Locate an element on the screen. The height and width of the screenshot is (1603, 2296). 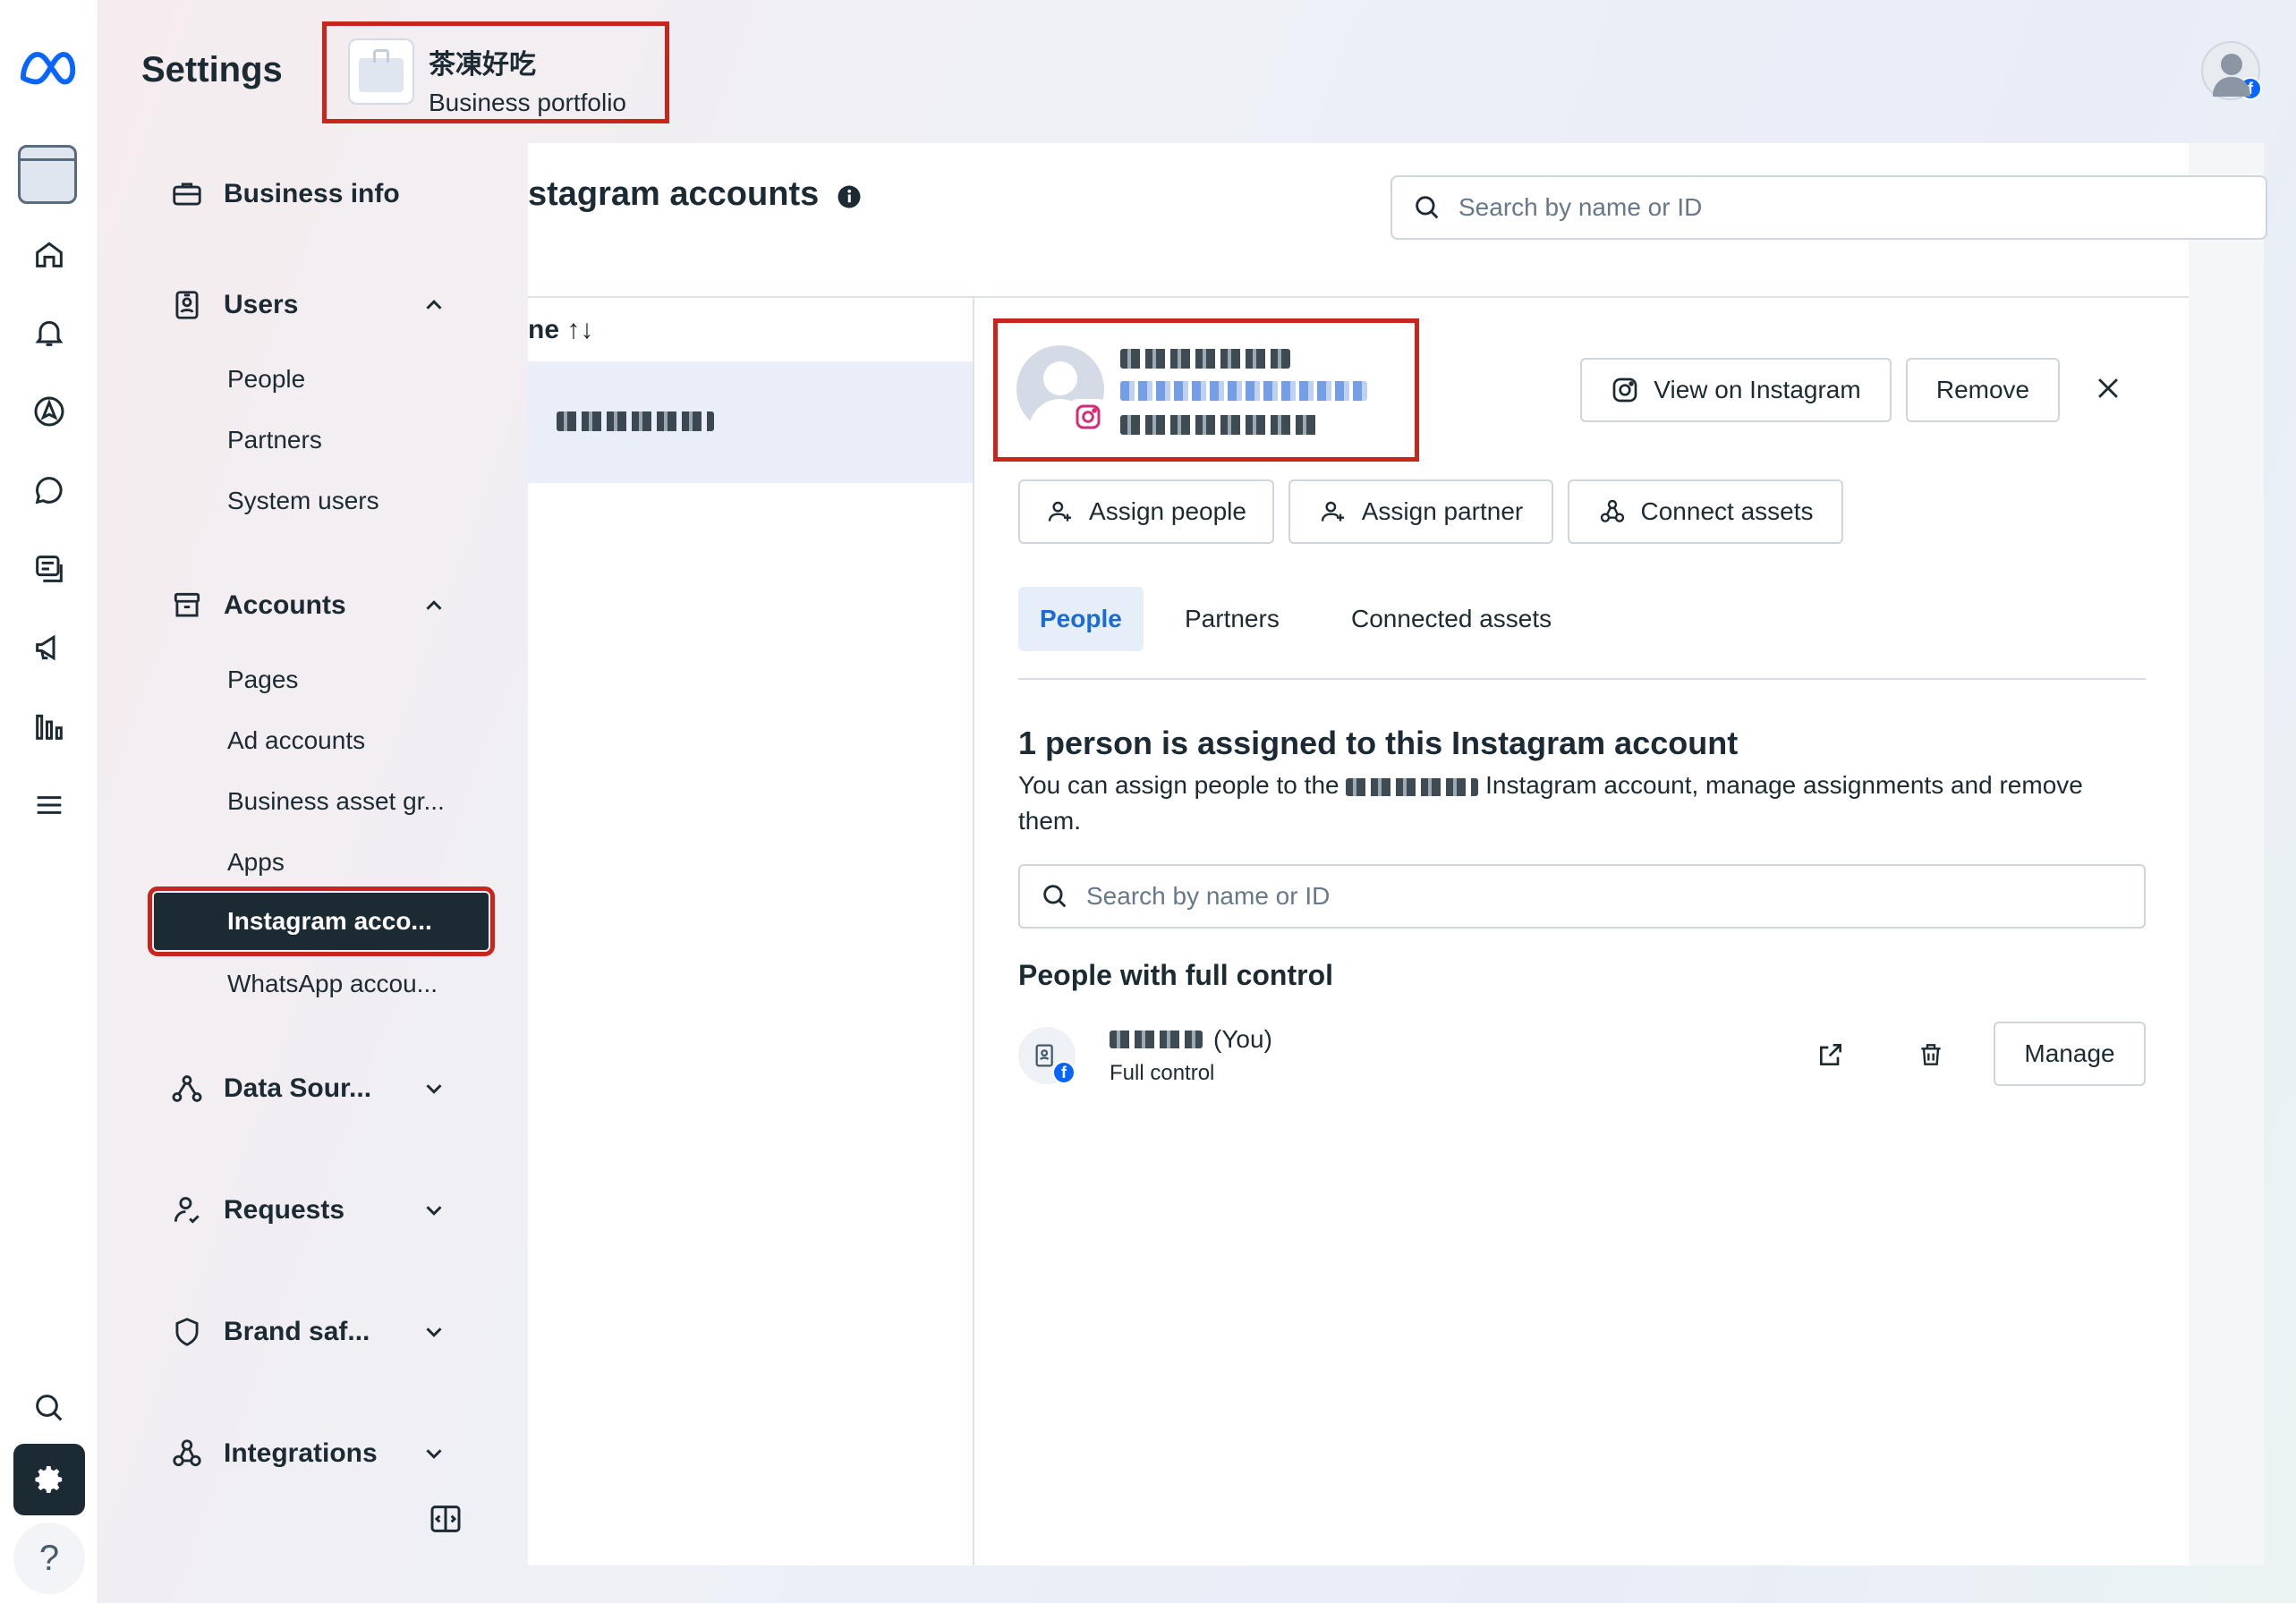
connect-assets-icon is located at coordinates (1612, 510).